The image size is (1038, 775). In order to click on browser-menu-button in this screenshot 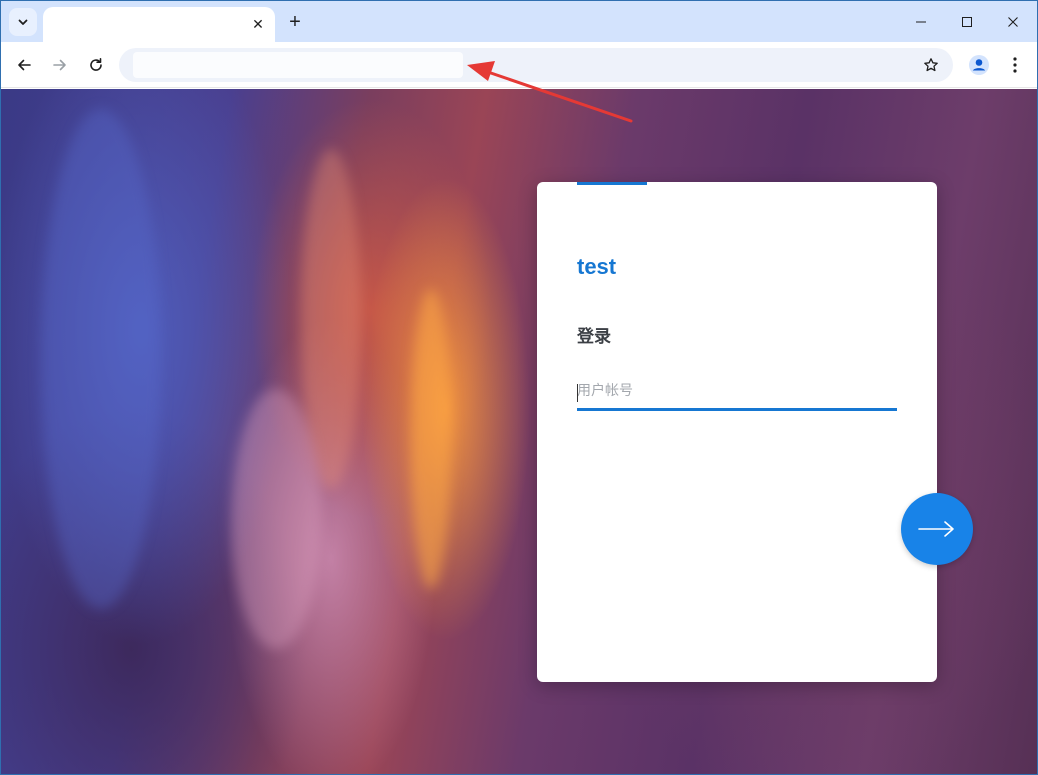, I will do `click(1015, 65)`.